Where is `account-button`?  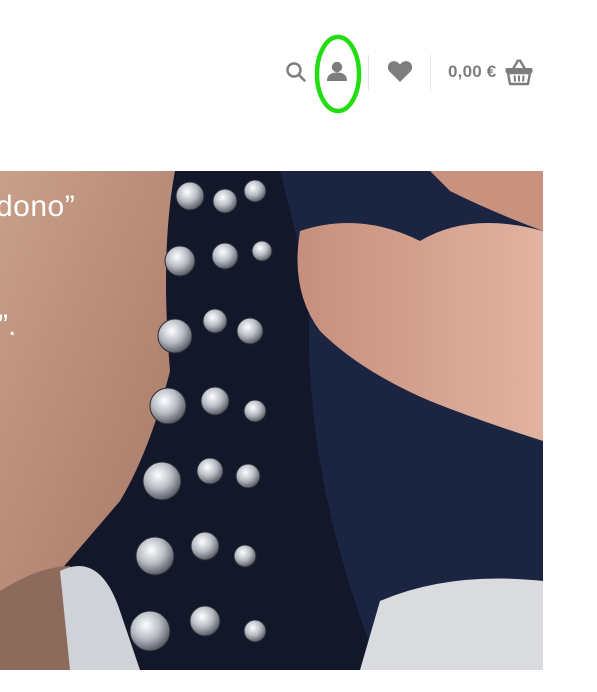
account-button is located at coordinates (337, 71).